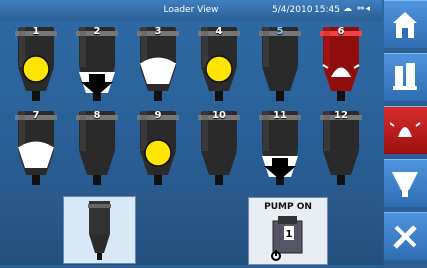 The width and height of the screenshot is (427, 268). I want to click on status-icons: ☁ ⇔◂, so click(357, 9).